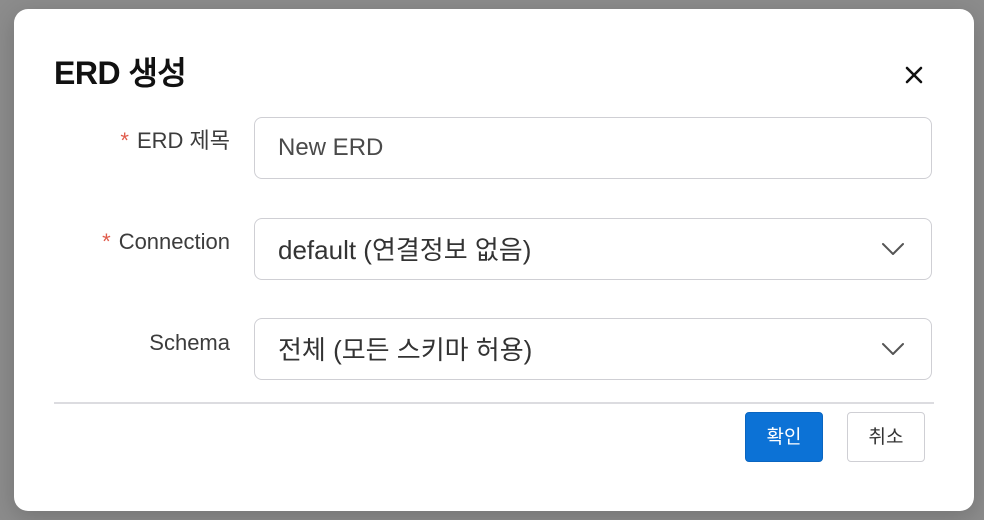 Image resolution: width=984 pixels, height=520 pixels. What do you see at coordinates (405, 250) in the screenshot?
I see `connection-selected-value: default (연결정보 없음)` at bounding box center [405, 250].